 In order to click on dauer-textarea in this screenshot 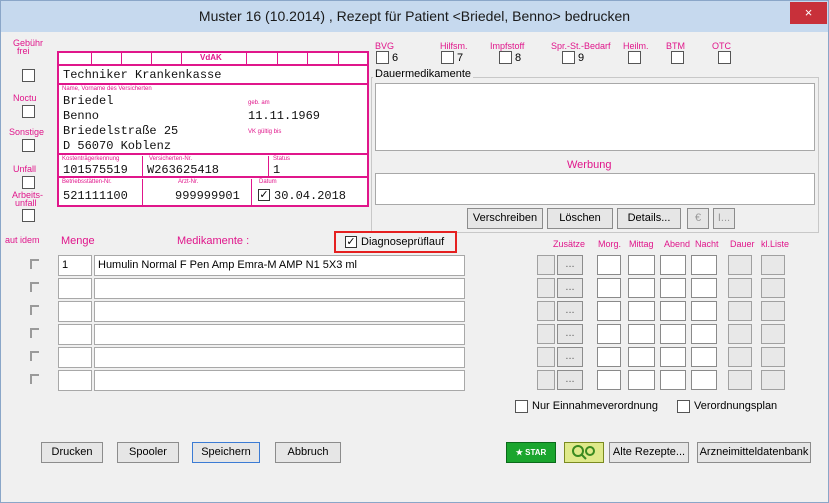, I will do `click(595, 117)`.